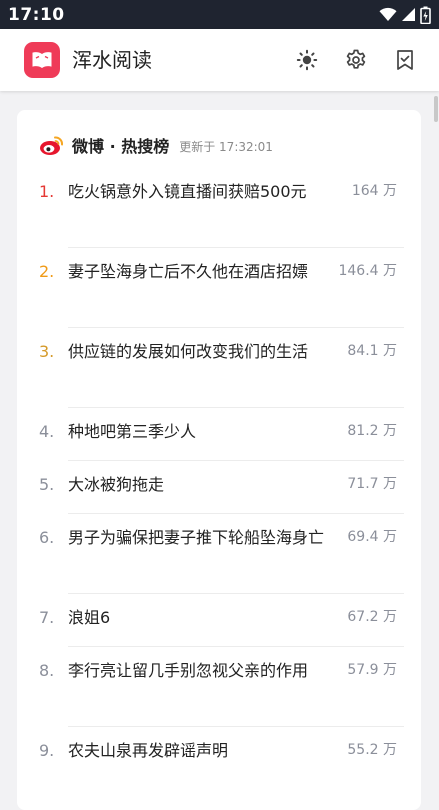  Describe the element at coordinates (47, 484) in the screenshot. I see `item-rank: 5.` at that location.